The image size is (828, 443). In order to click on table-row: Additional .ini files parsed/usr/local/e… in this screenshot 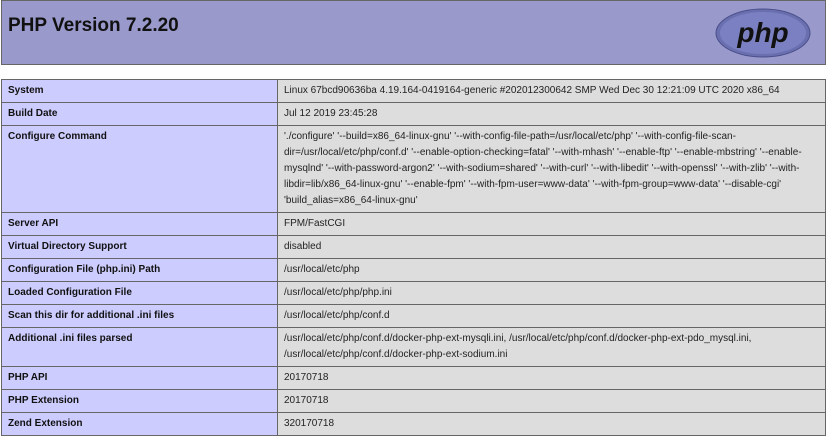, I will do `click(413, 347)`.